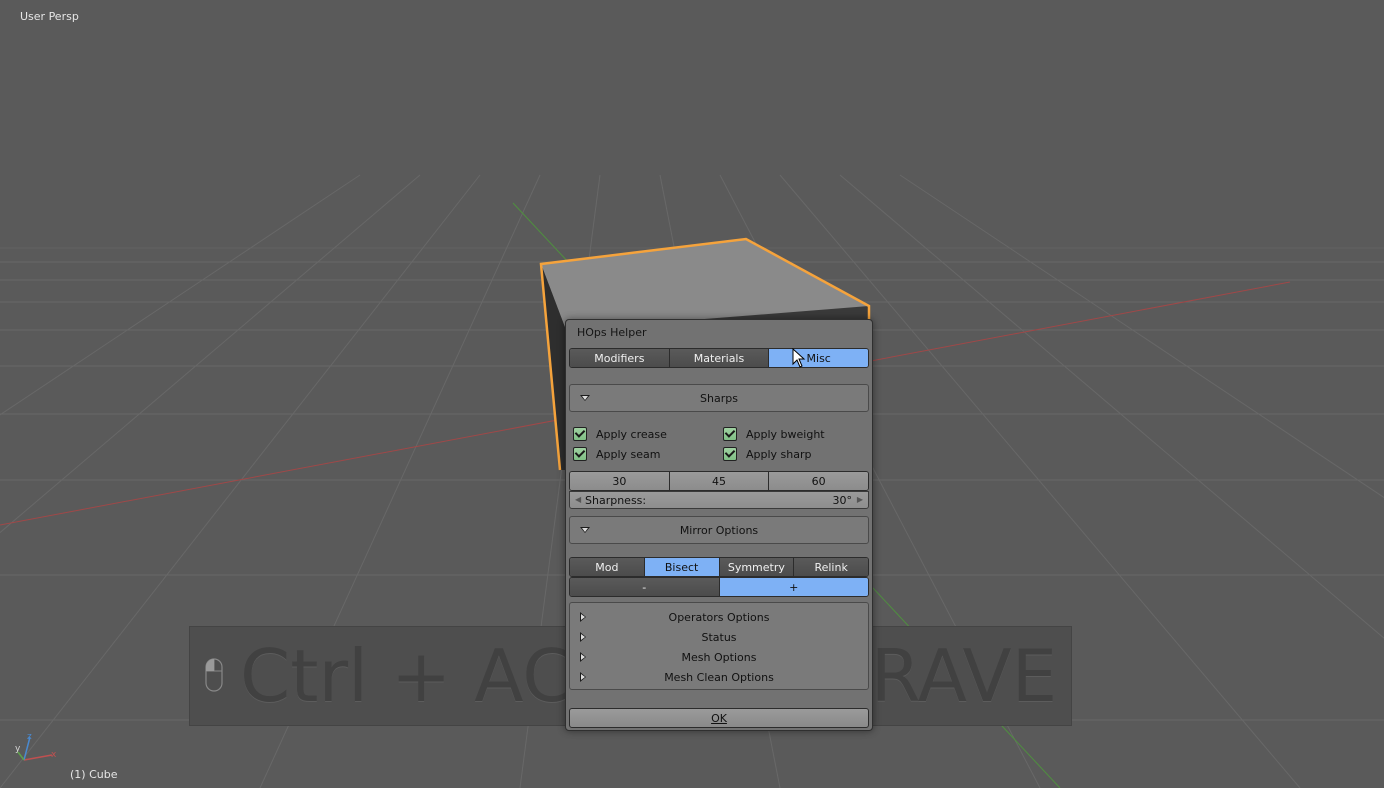  I want to click on mouse-icon, so click(214, 675).